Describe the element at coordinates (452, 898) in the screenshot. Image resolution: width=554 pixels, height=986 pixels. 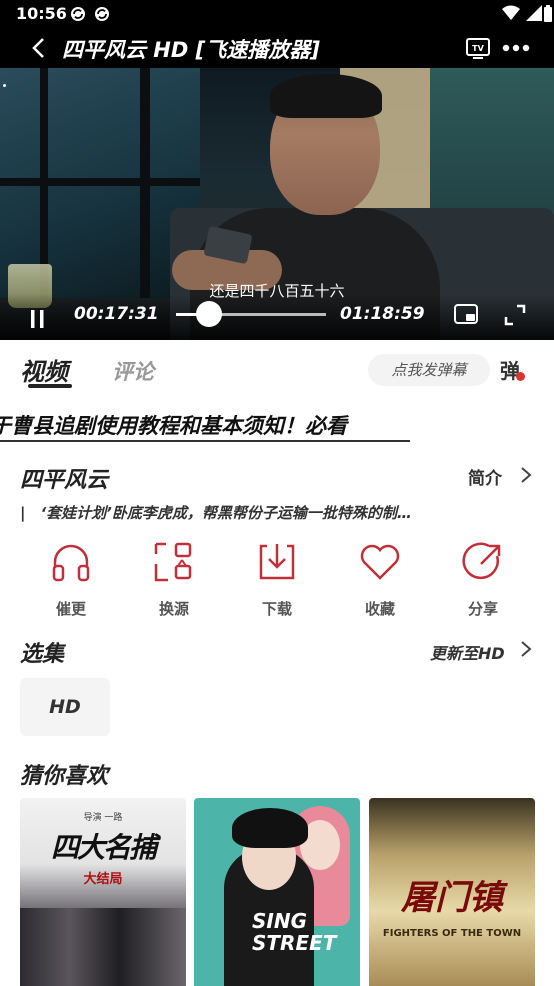
I see `poster-title: 屠门镇` at that location.